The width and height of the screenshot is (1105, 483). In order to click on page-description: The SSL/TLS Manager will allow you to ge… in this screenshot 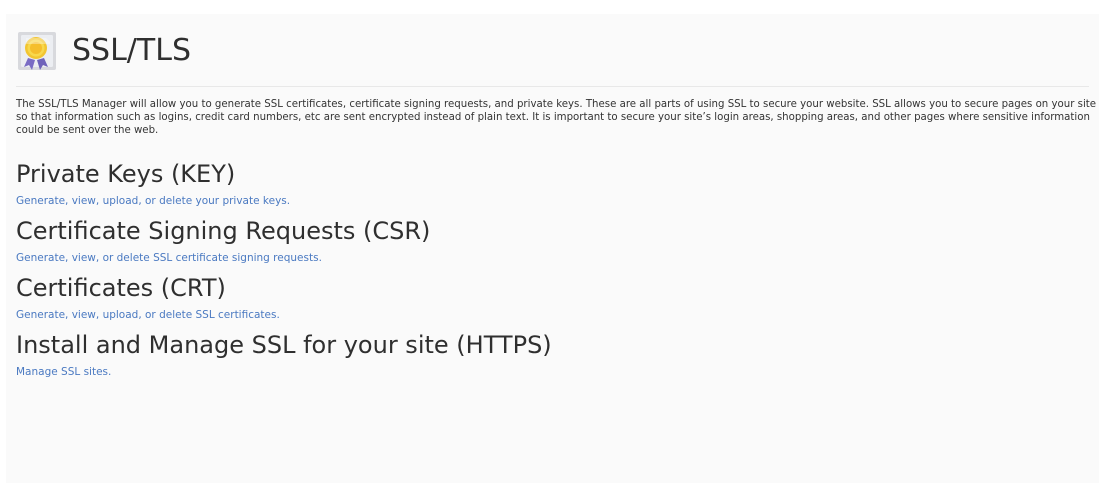, I will do `click(556, 117)`.